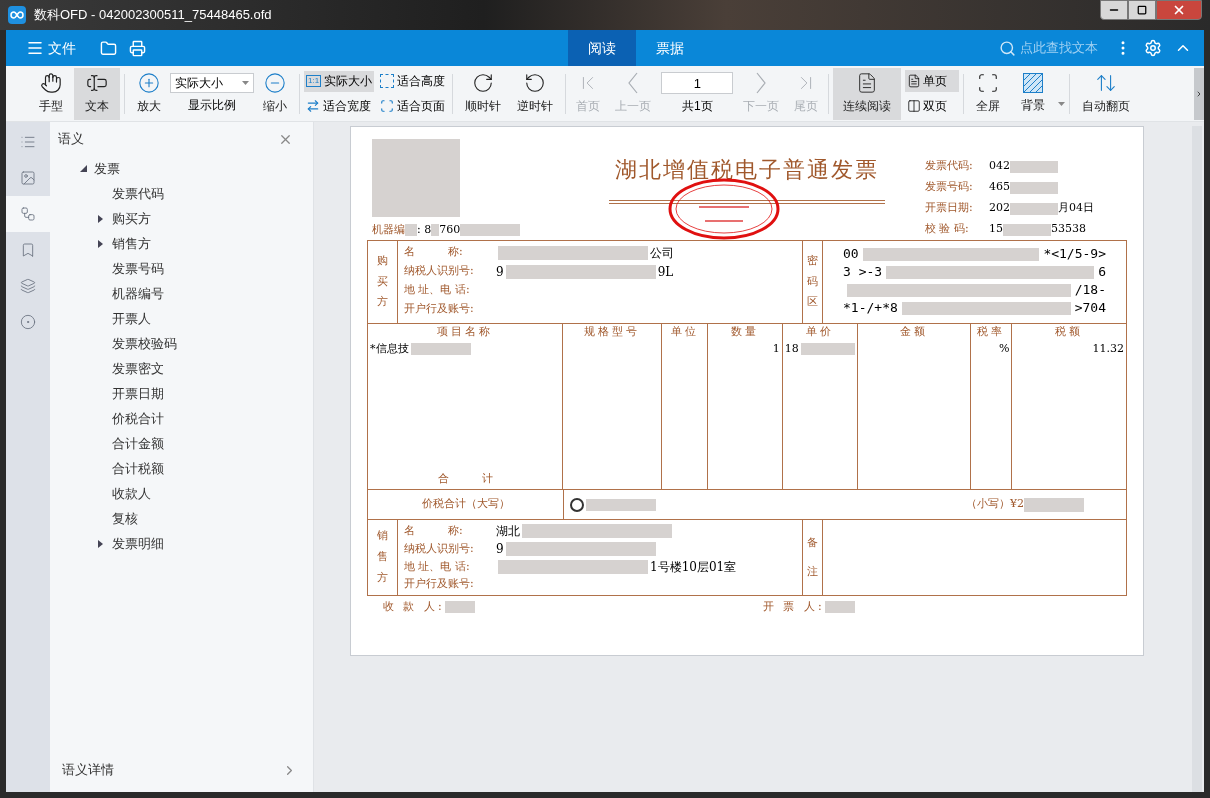  I want to click on hatched-square-icon, so click(1033, 83).